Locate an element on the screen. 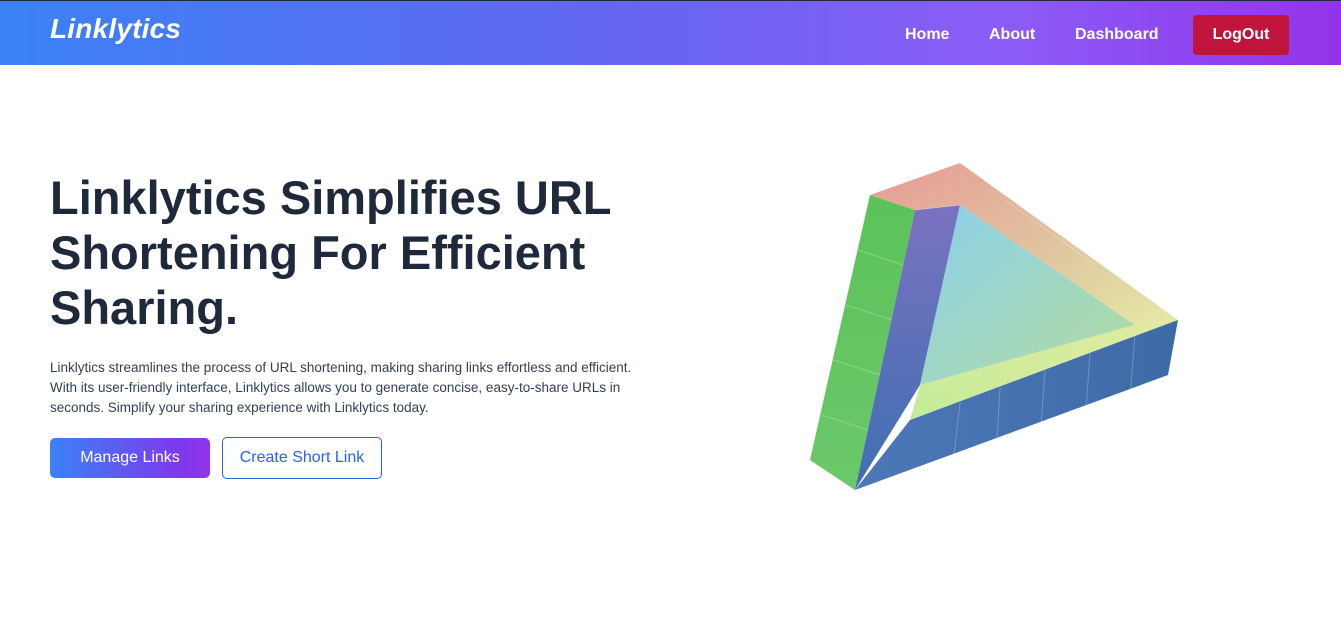 Image resolution: width=1341 pixels, height=624 pixels. nav-link-home: Home is located at coordinates (927, 35).